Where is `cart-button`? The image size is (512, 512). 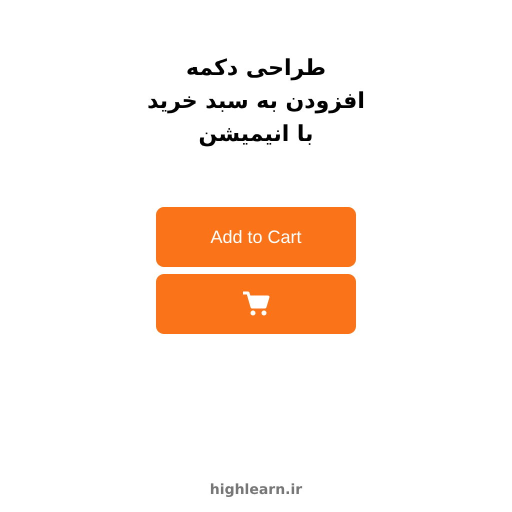 cart-button is located at coordinates (256, 304).